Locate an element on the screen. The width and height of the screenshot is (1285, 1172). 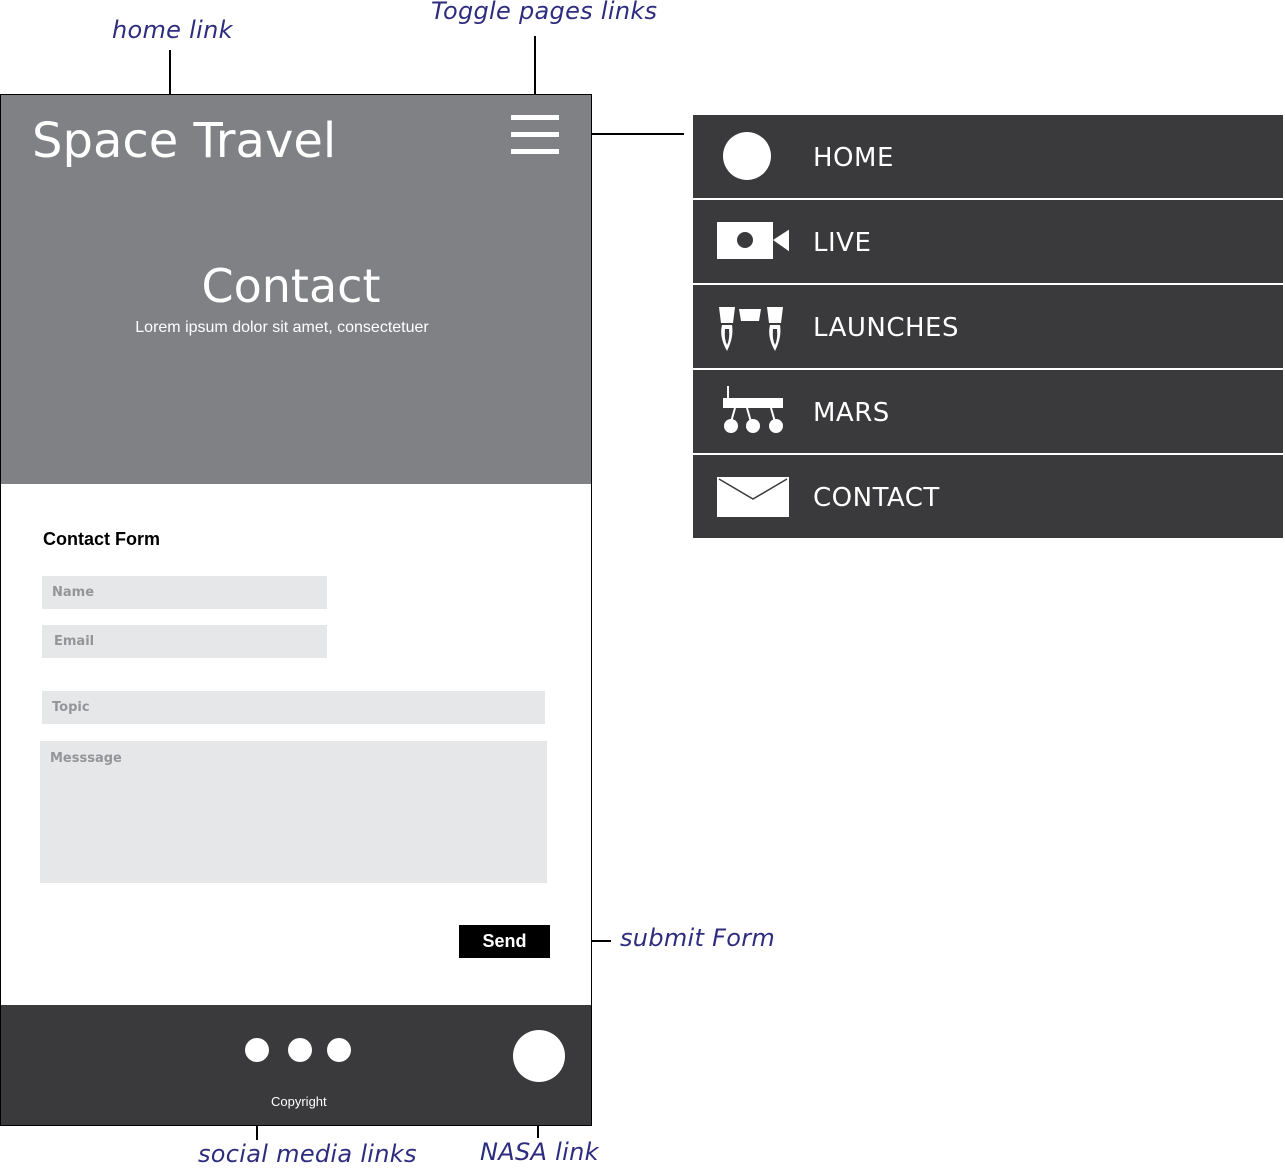
home-link: Space Travel is located at coordinates (184, 141).